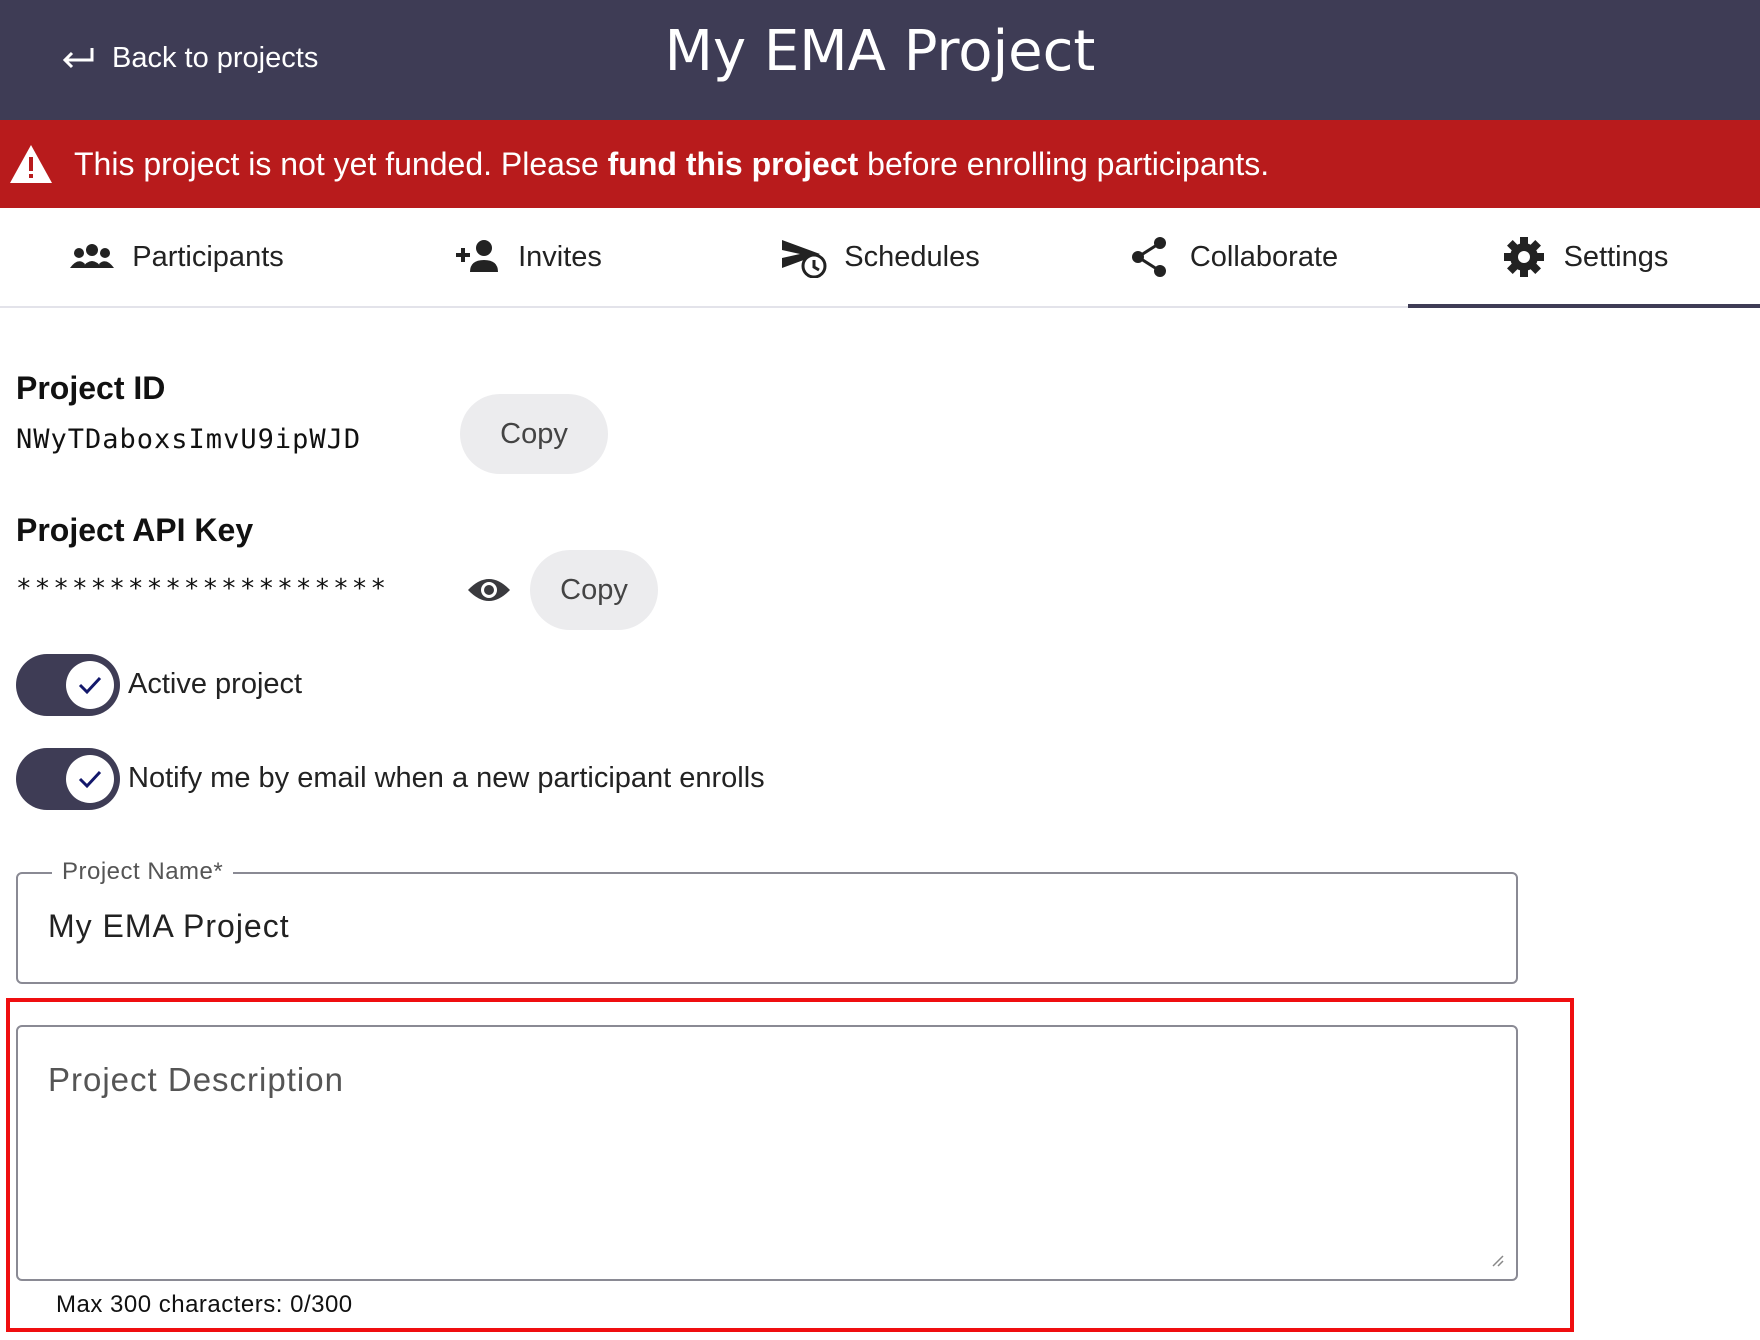 This screenshot has width=1760, height=1340. Describe the element at coordinates (1064, 163) in the screenshot. I see `alert-text-after: before enrolling participants.` at that location.